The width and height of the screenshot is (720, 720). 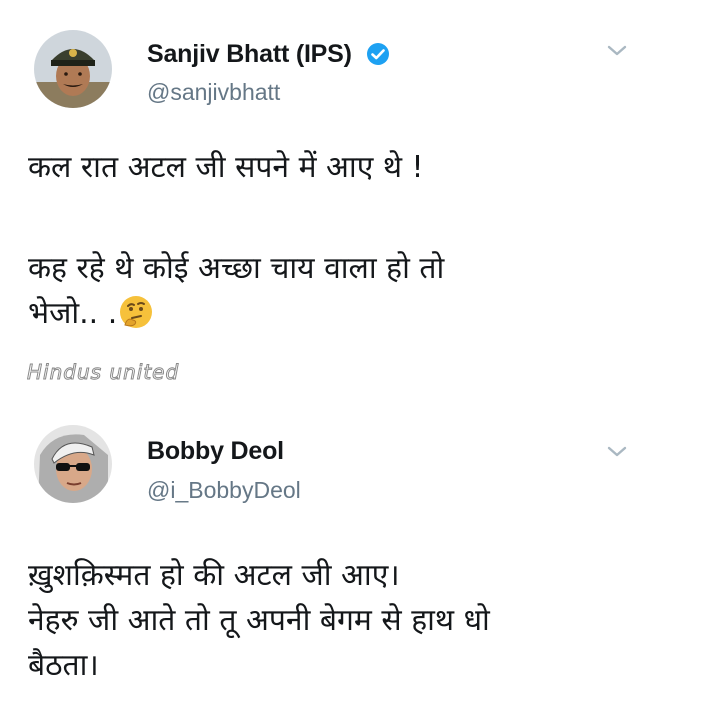 What do you see at coordinates (136, 312) in the screenshot?
I see `thinking-face-emoji` at bounding box center [136, 312].